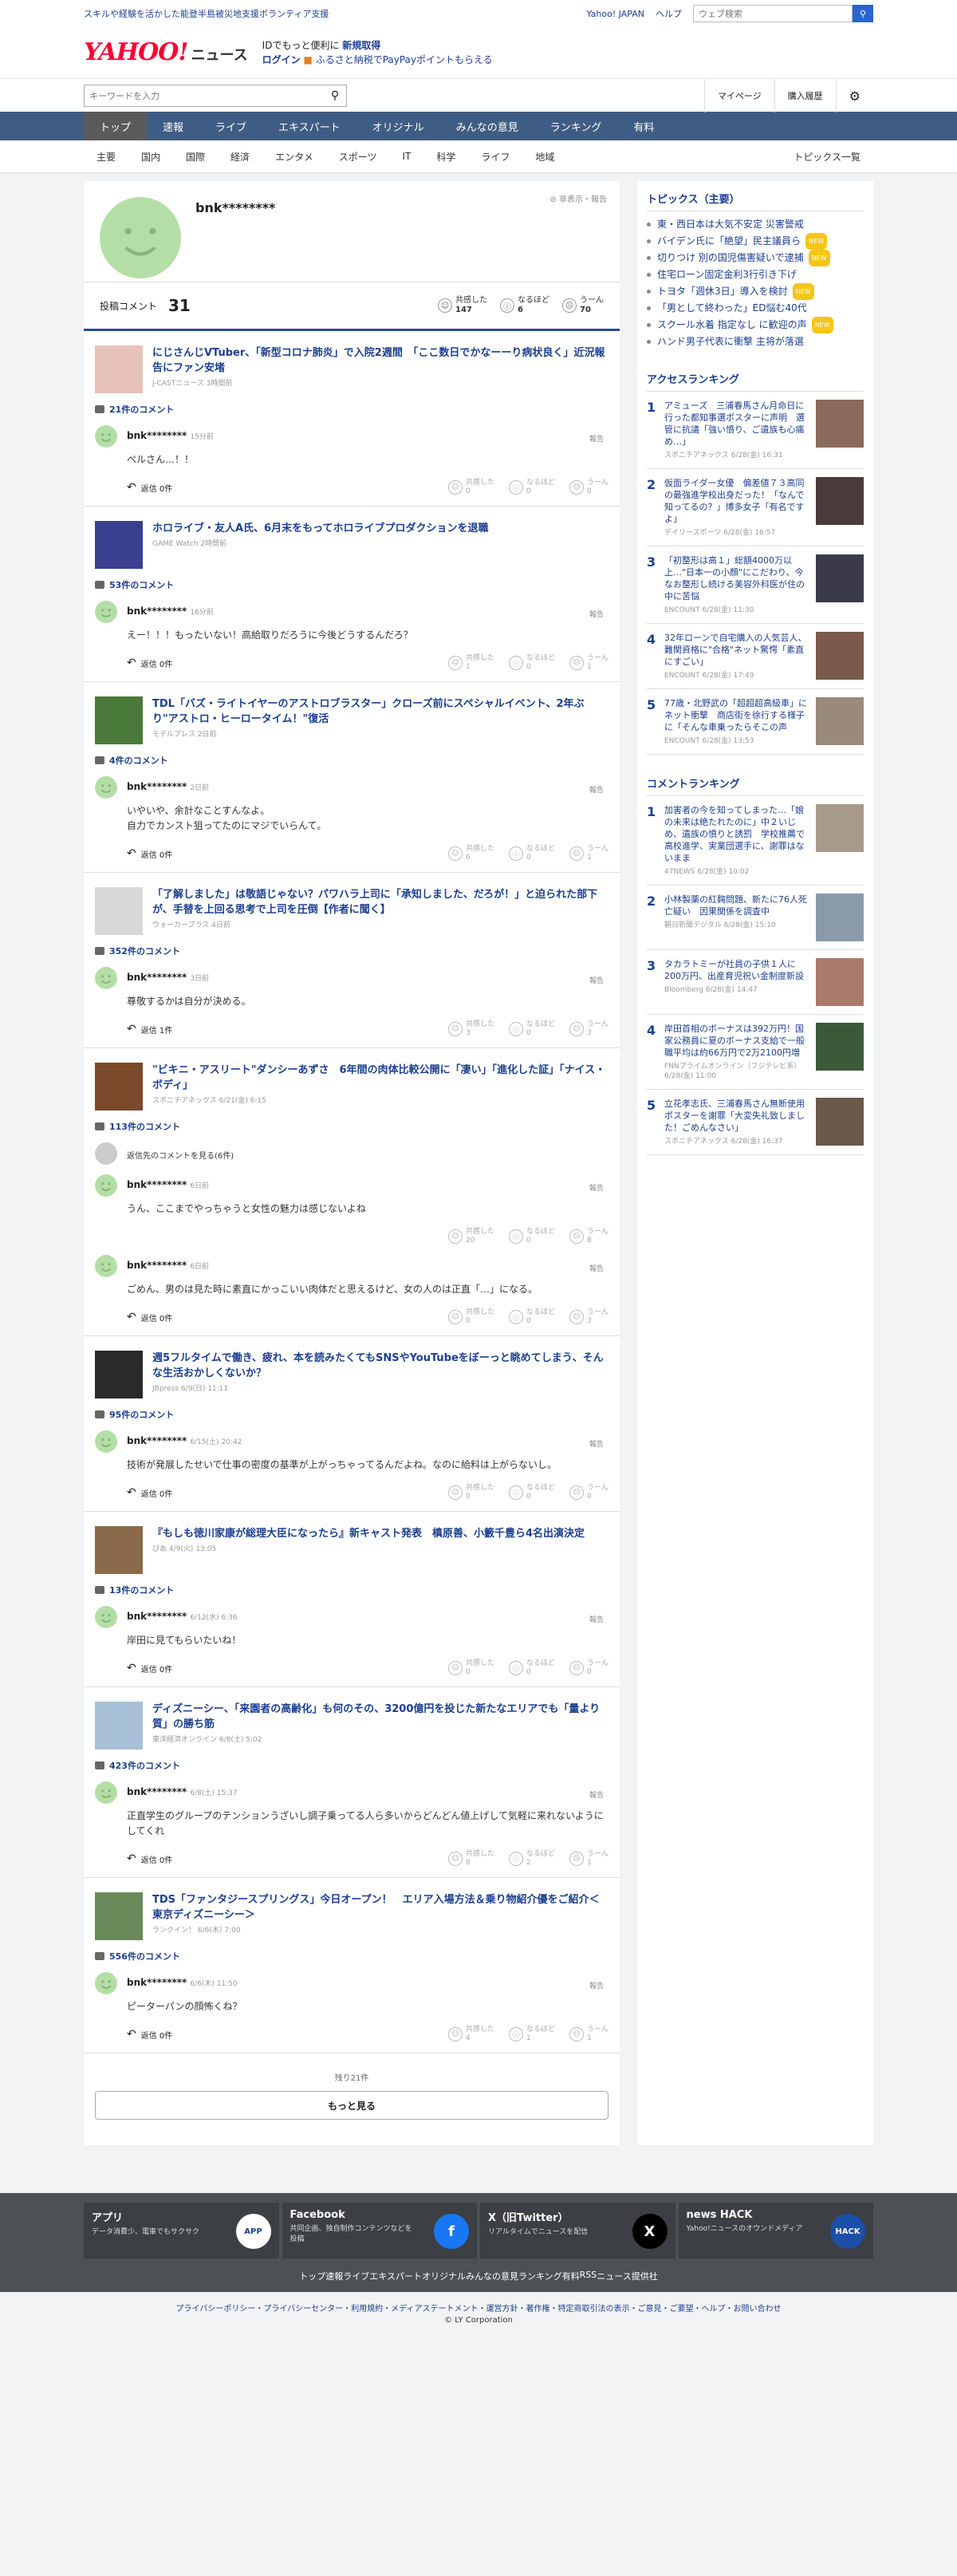  What do you see at coordinates (854, 96) in the screenshot?
I see `gear-icon: ⚙` at bounding box center [854, 96].